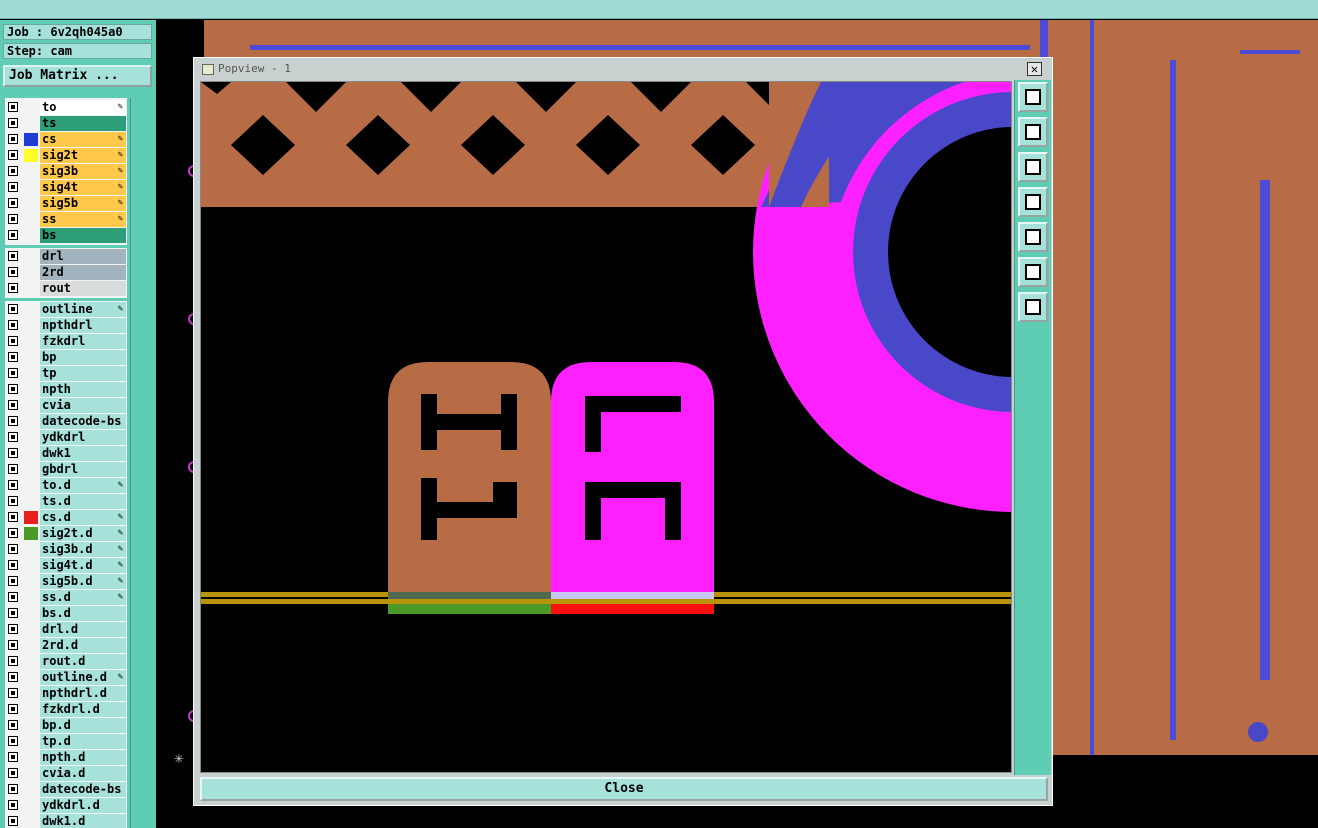 The image size is (1318, 828). I want to click on layer-row: cvia.d, so click(66, 773).